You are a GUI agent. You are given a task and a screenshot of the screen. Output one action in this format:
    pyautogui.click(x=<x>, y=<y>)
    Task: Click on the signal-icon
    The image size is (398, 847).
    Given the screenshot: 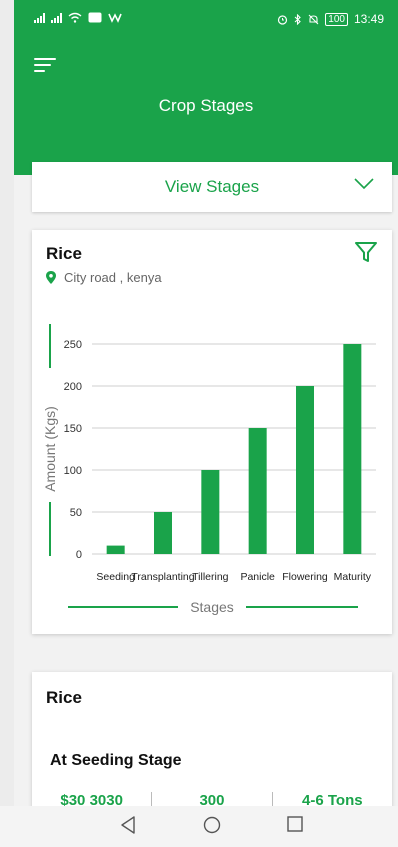 What is the action you would take?
    pyautogui.click(x=39, y=17)
    